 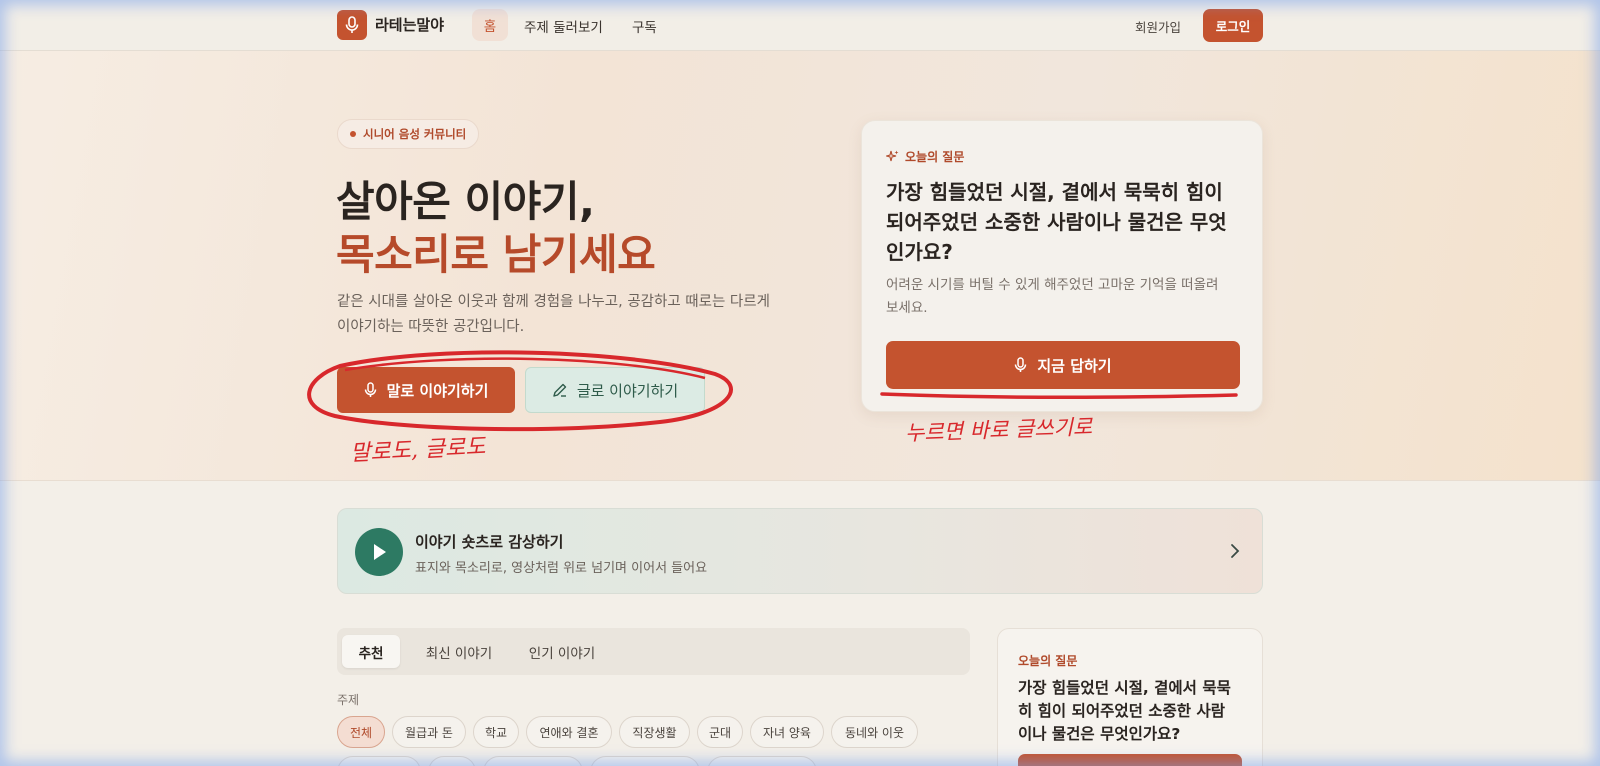 I want to click on topic-chip-parenting: 자녀 양육, so click(x=787, y=732).